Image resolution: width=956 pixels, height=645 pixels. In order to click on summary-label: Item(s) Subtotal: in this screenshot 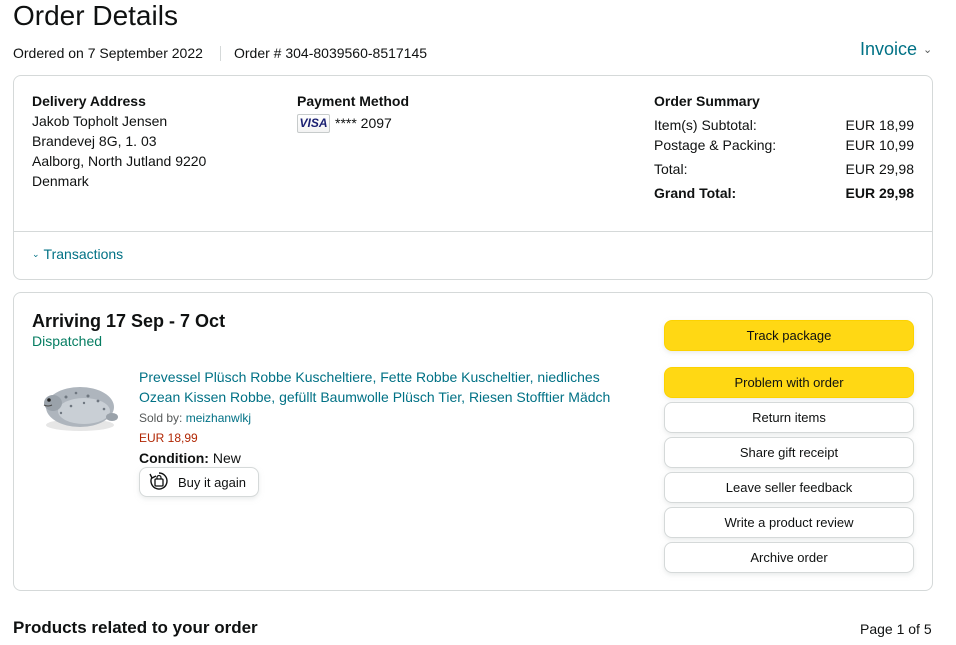, I will do `click(705, 125)`.